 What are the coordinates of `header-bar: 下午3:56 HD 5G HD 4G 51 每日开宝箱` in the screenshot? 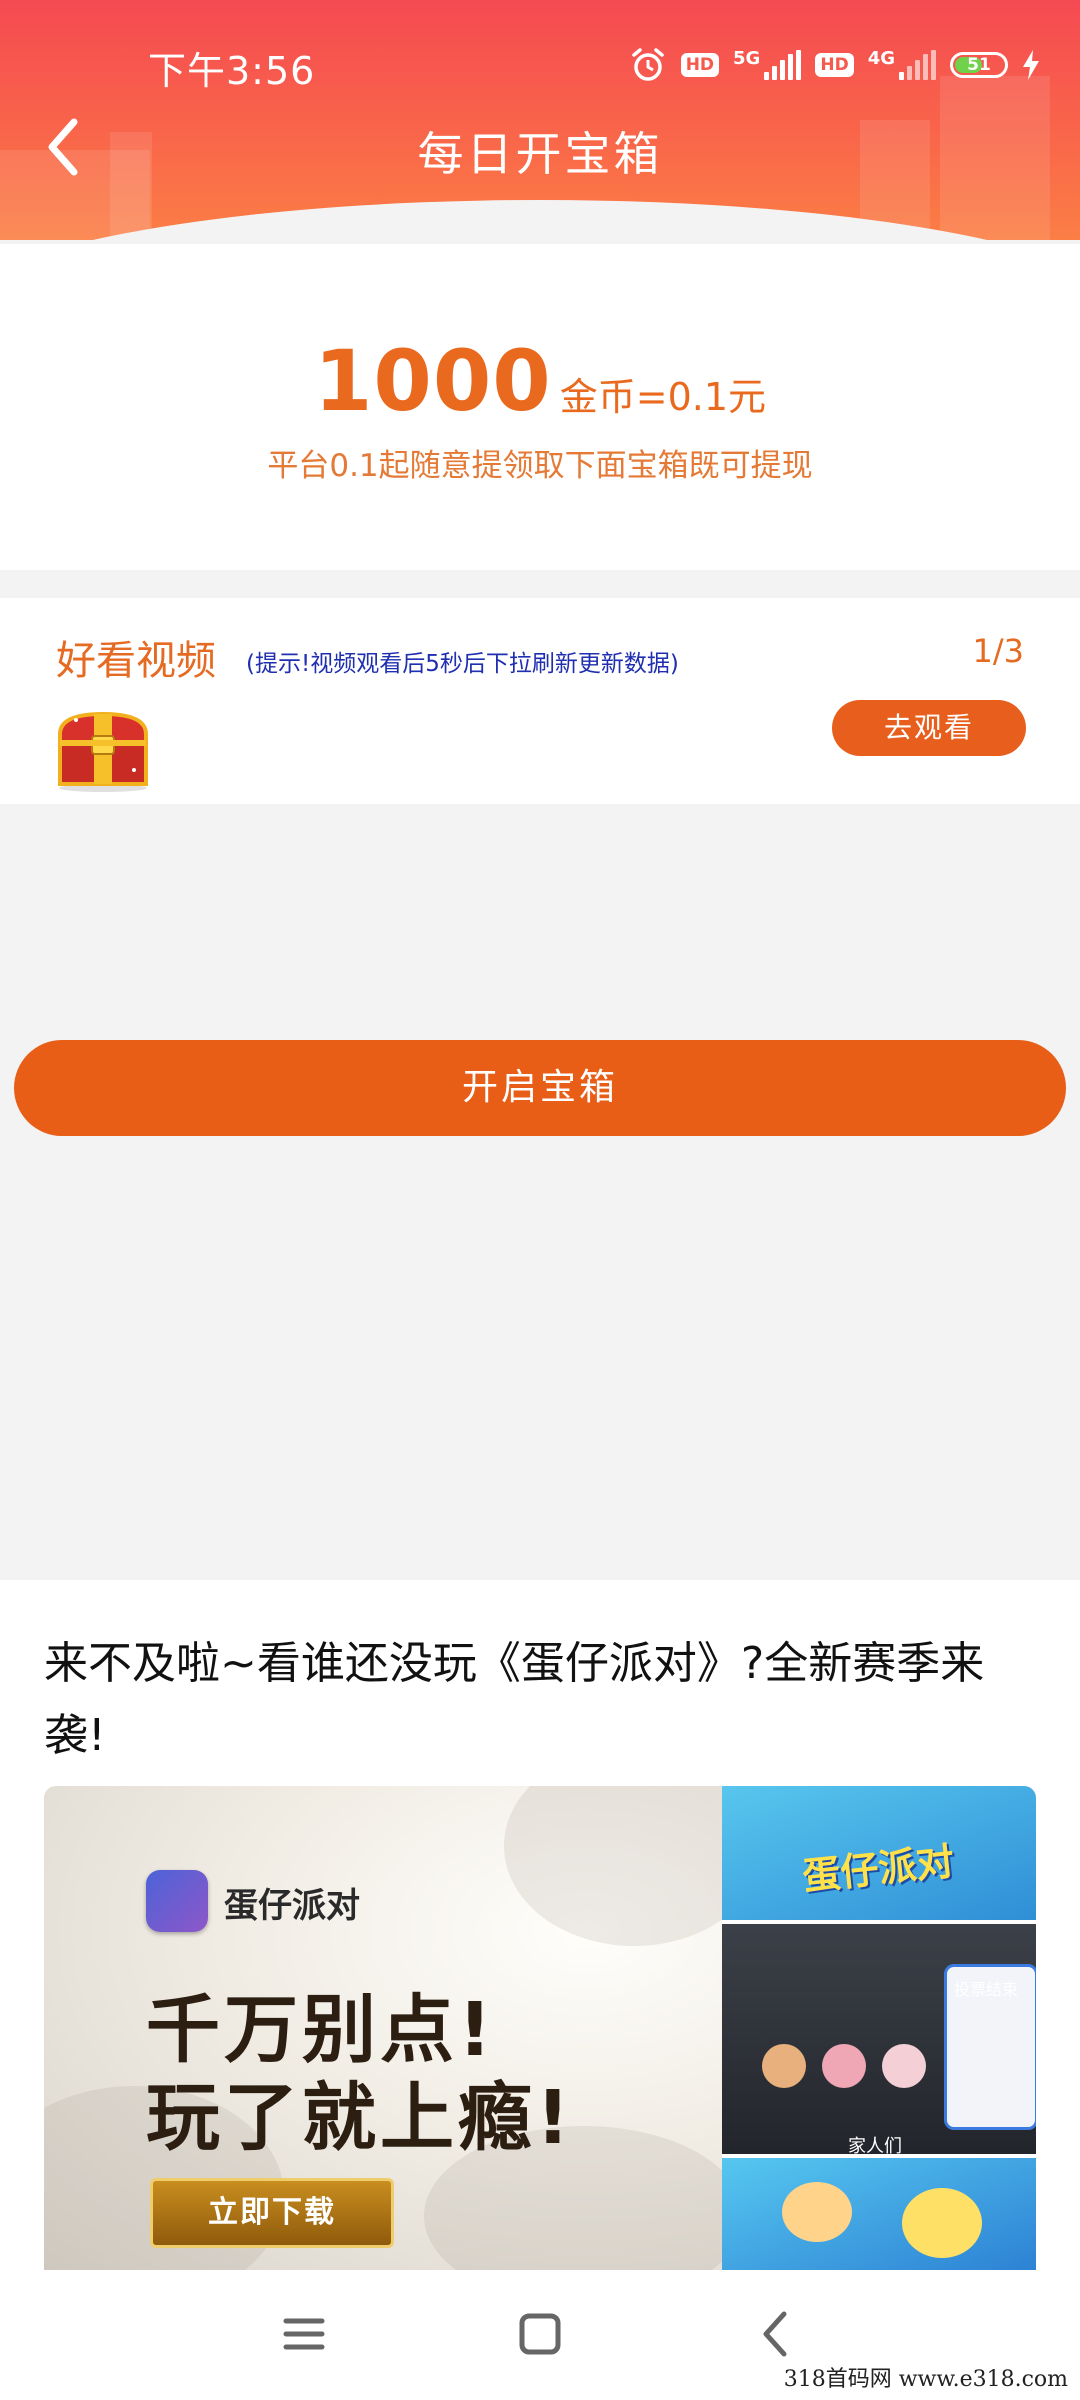 It's located at (540, 120).